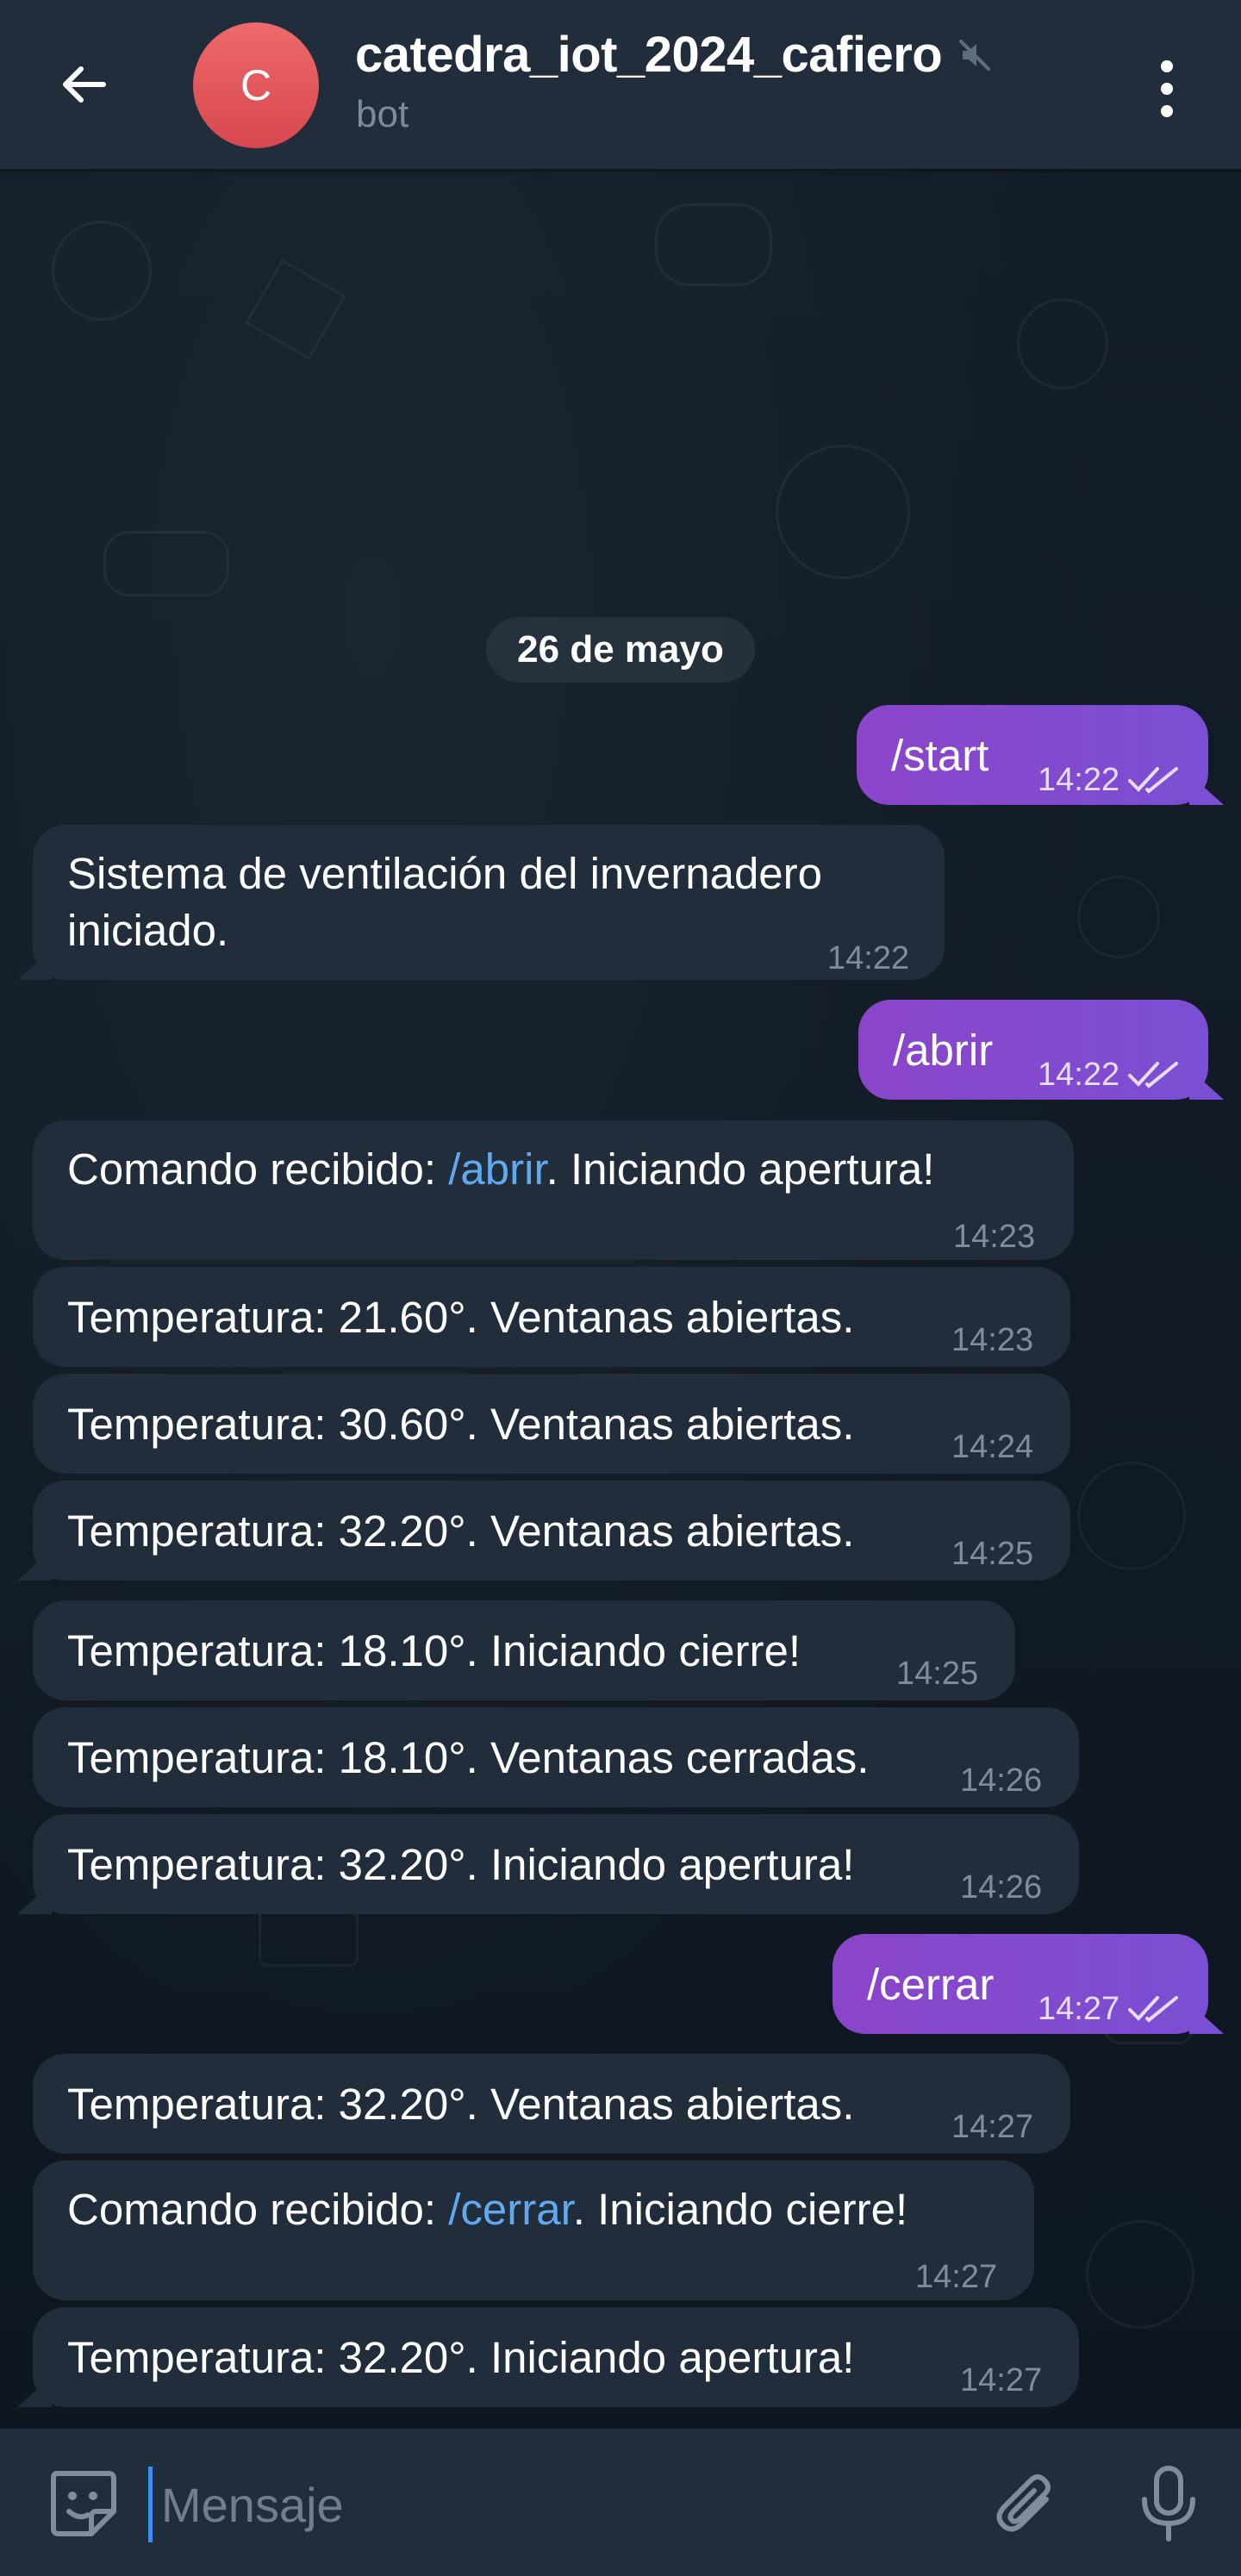  Describe the element at coordinates (1032, 755) in the screenshot. I see `outgoing-message: /start 14:22` at that location.